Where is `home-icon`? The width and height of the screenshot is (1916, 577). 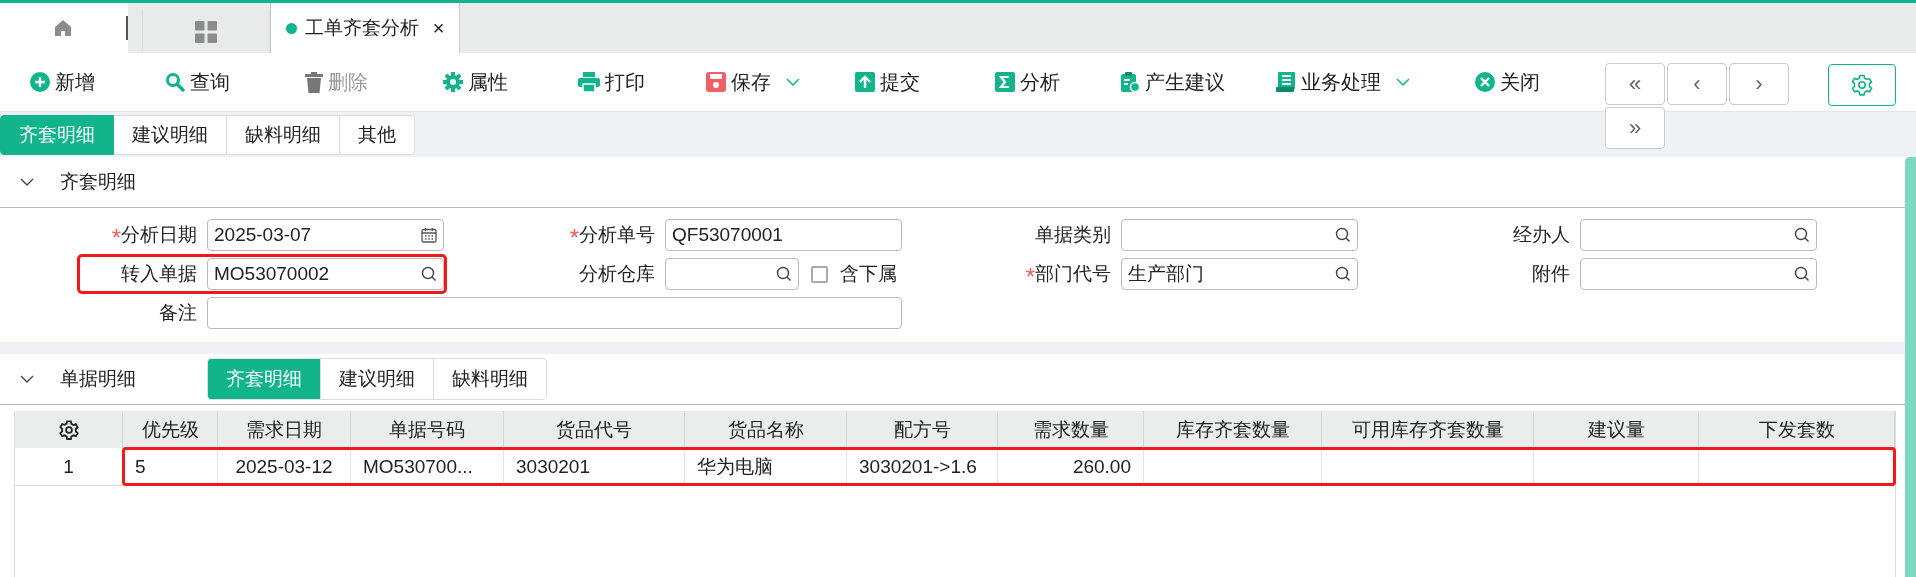
home-icon is located at coordinates (63, 28).